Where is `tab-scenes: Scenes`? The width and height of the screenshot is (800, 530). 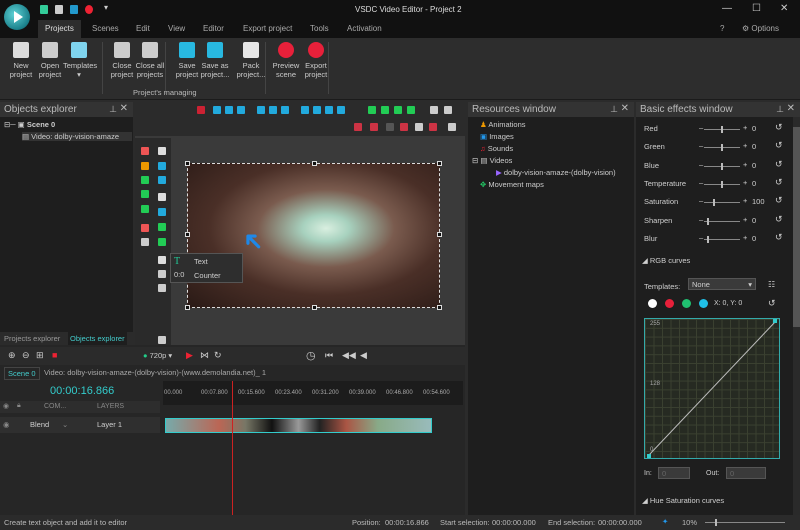 tab-scenes: Scenes is located at coordinates (105, 28).